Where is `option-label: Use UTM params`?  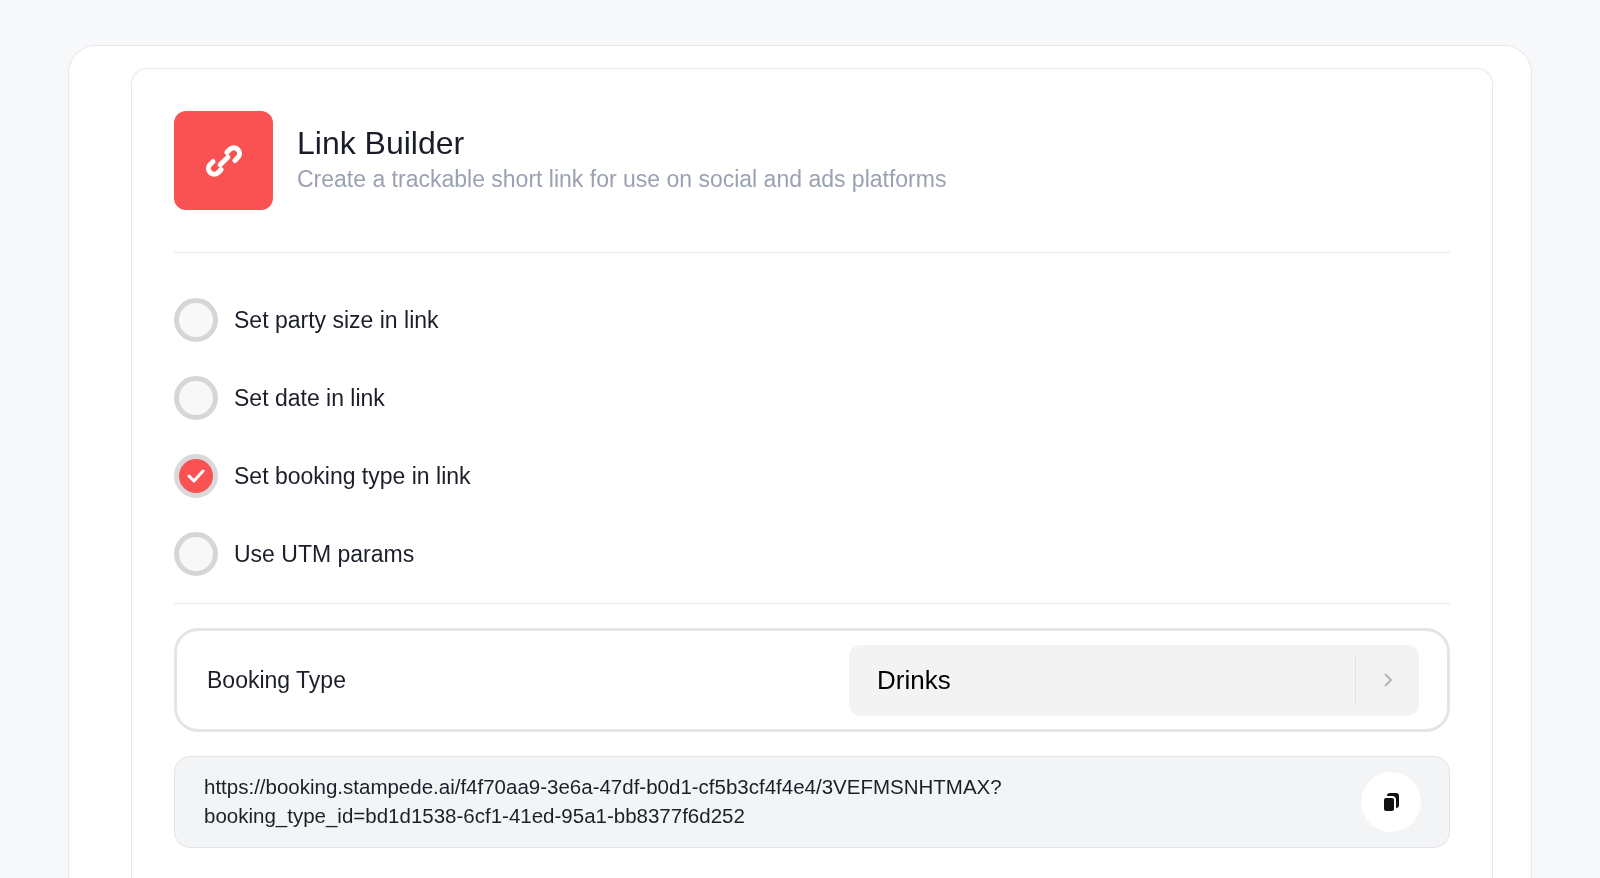 option-label: Use UTM params is located at coordinates (324, 554).